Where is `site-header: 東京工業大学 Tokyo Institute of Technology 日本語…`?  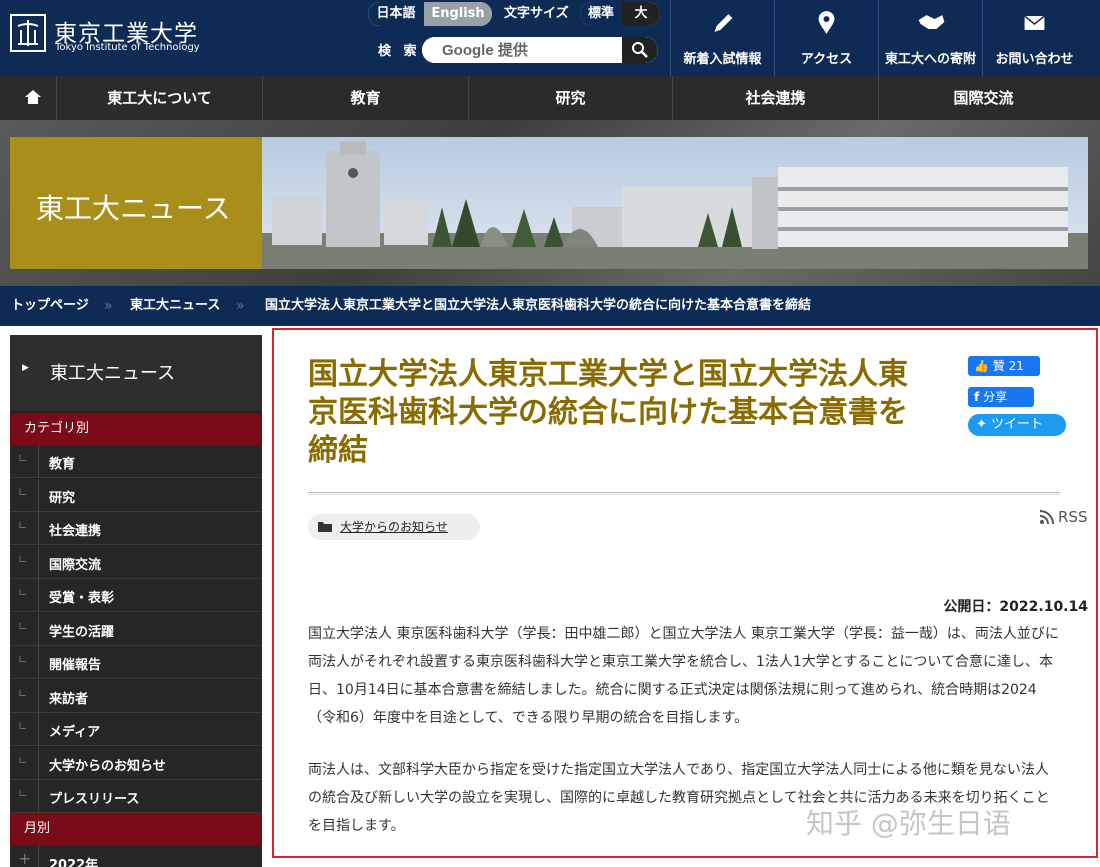 site-header: 東京工業大学 Tokyo Institute of Technology 日本語… is located at coordinates (550, 38).